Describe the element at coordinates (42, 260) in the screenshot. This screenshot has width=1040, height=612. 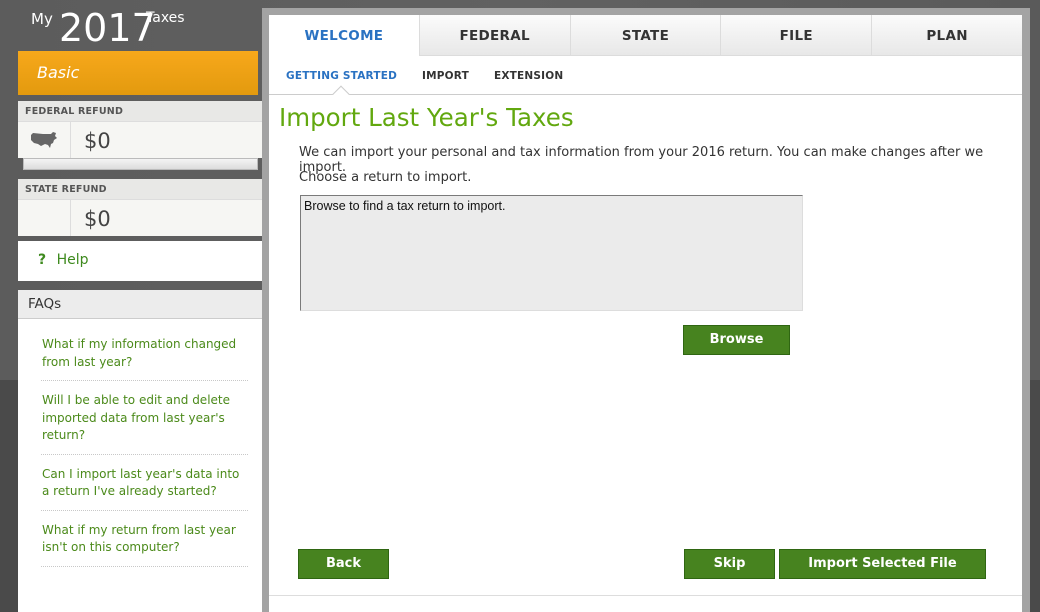
I see `help-icon: ?` at that location.